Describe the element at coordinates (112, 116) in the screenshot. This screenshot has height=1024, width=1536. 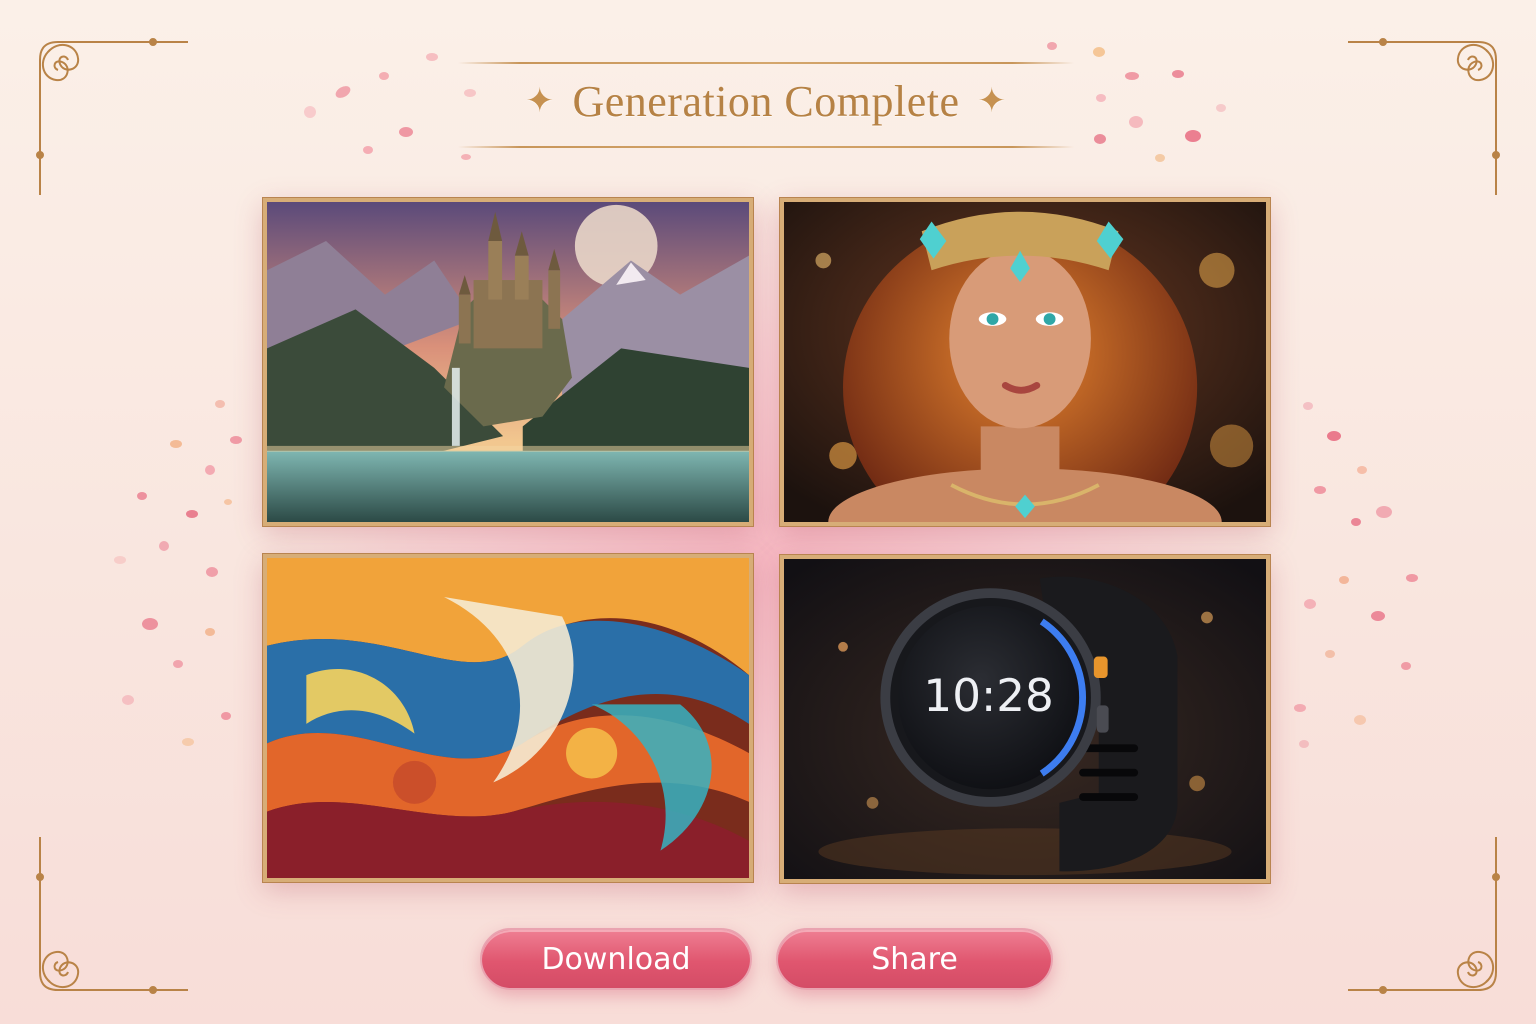
I see `corner-ornament-top-left` at that location.